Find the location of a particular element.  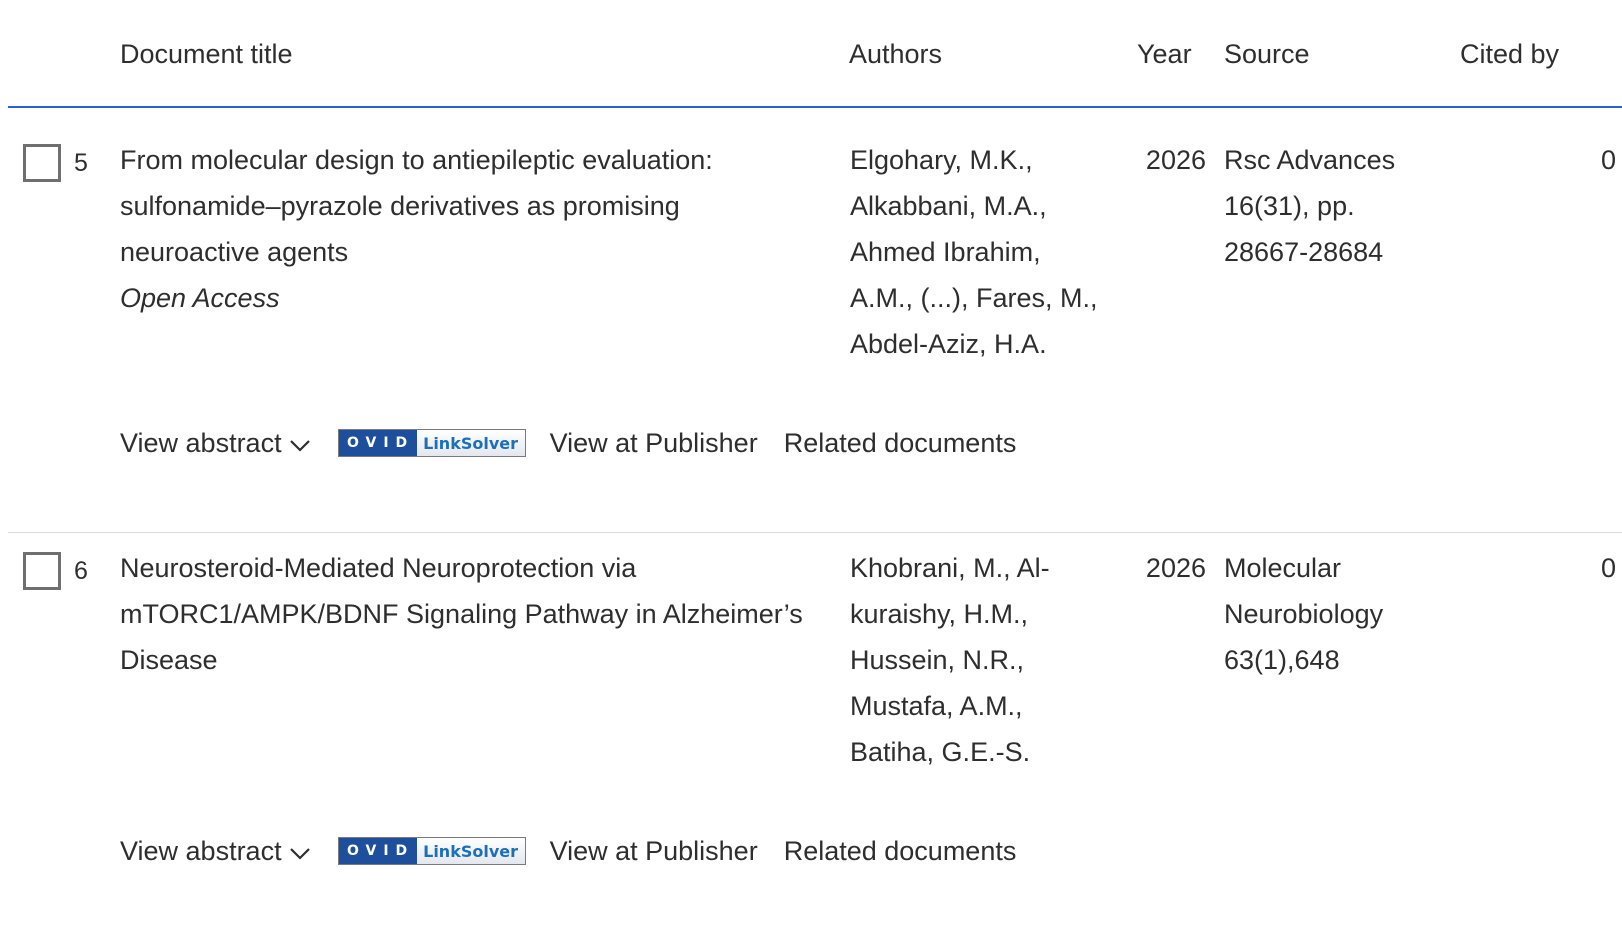

row-number: 6 is located at coordinates (81, 571).